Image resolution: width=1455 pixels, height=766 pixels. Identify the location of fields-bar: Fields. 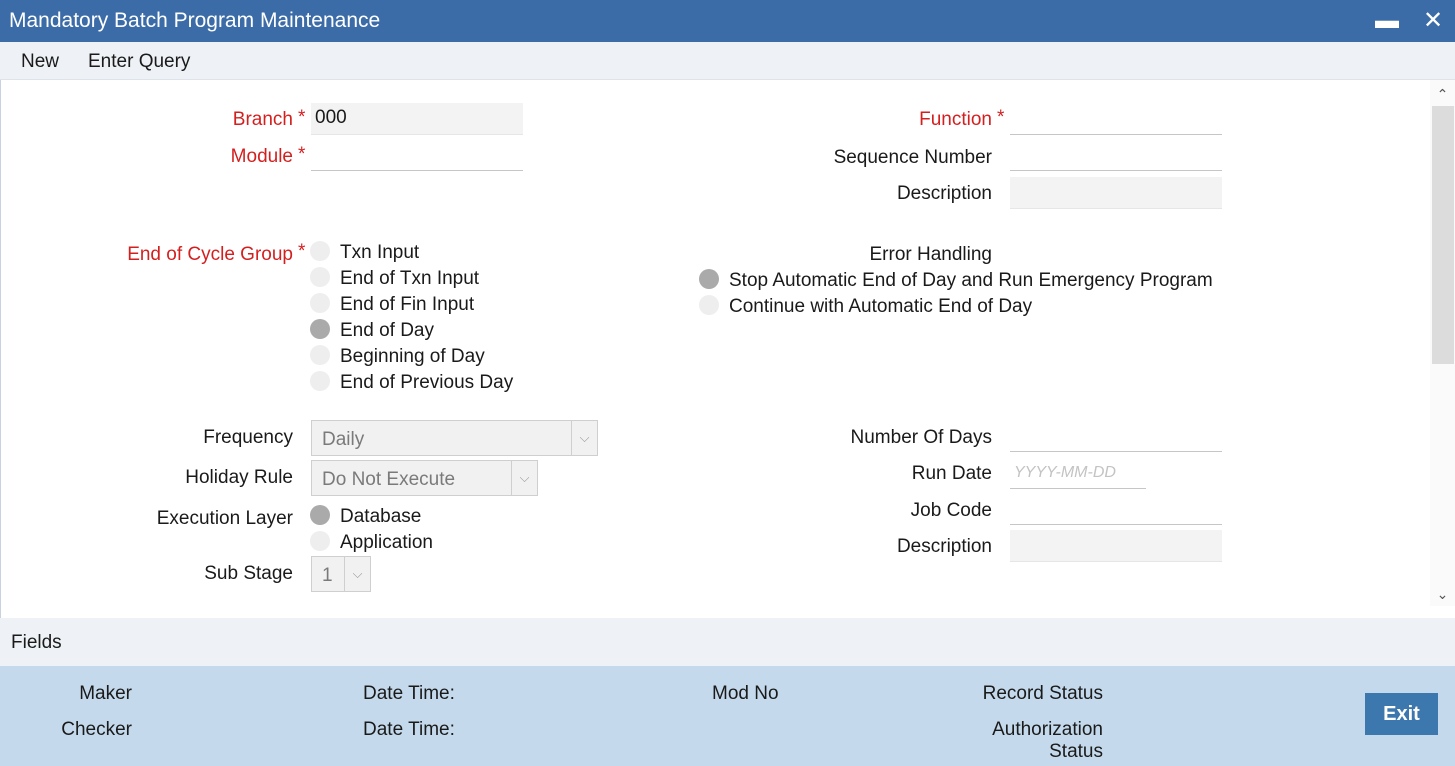
(727, 642).